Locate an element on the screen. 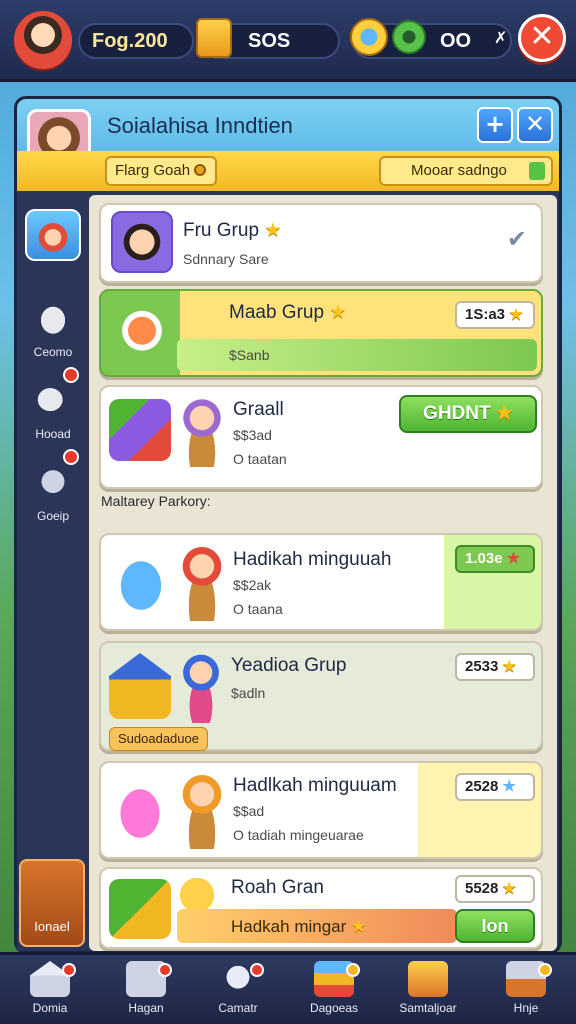 This screenshot has width=576, height=1024. group-name: Yeadioa Grup is located at coordinates (289, 665).